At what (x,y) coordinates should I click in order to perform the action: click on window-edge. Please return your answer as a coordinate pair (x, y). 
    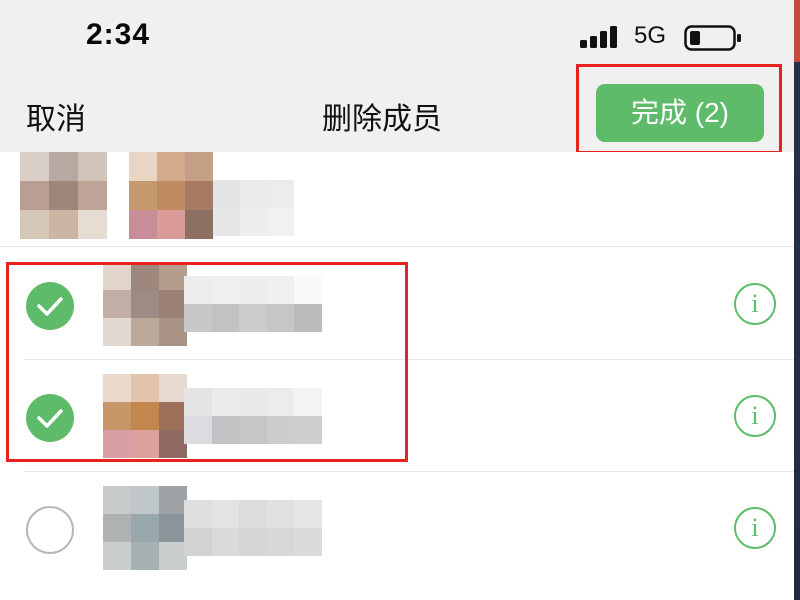
    Looking at the image, I should click on (797, 300).